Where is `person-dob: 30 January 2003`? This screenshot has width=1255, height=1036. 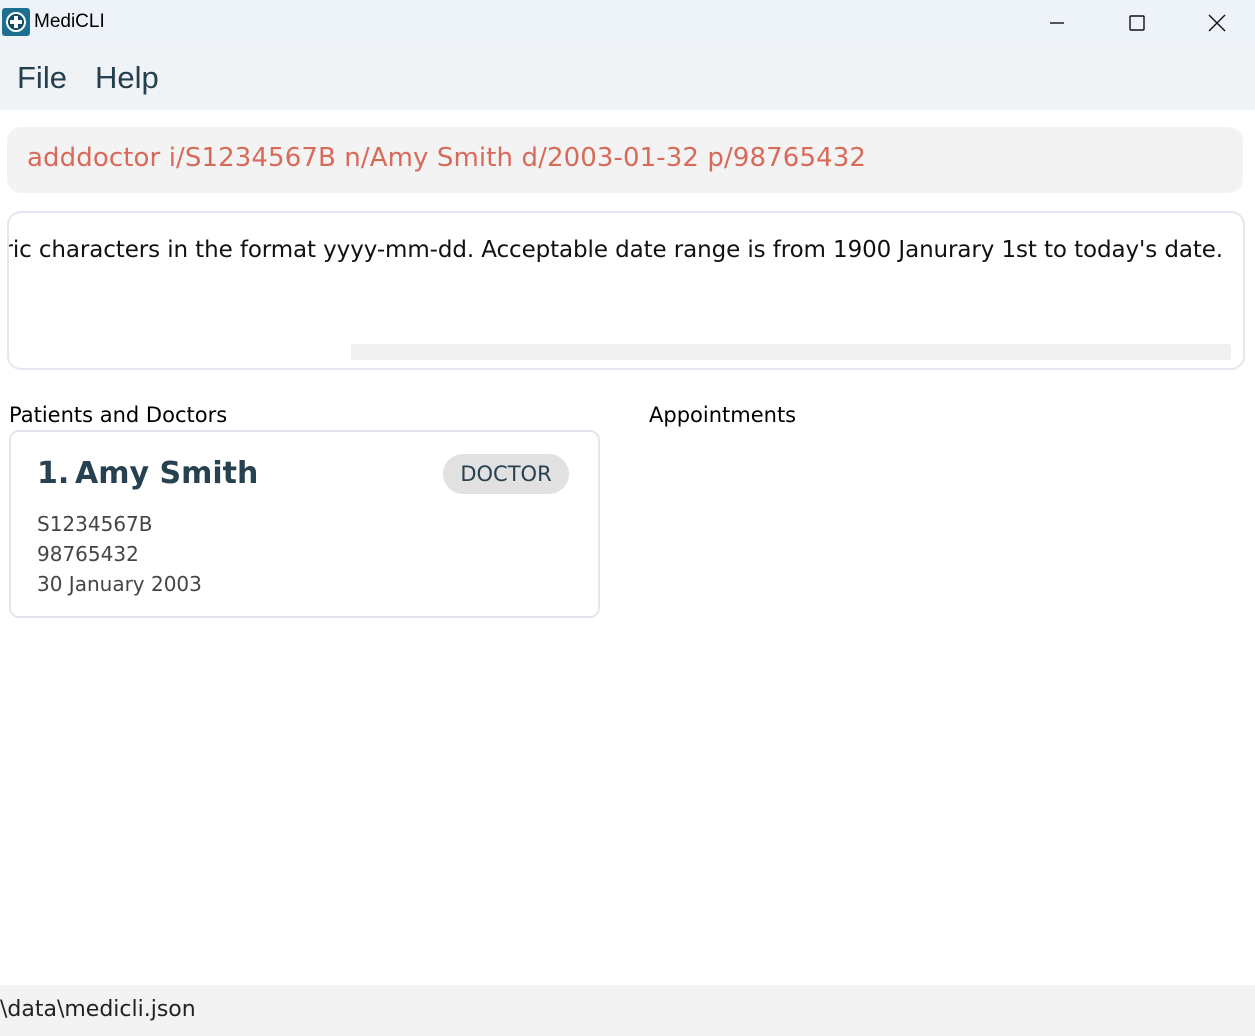 person-dob: 30 January 2003 is located at coordinates (119, 584).